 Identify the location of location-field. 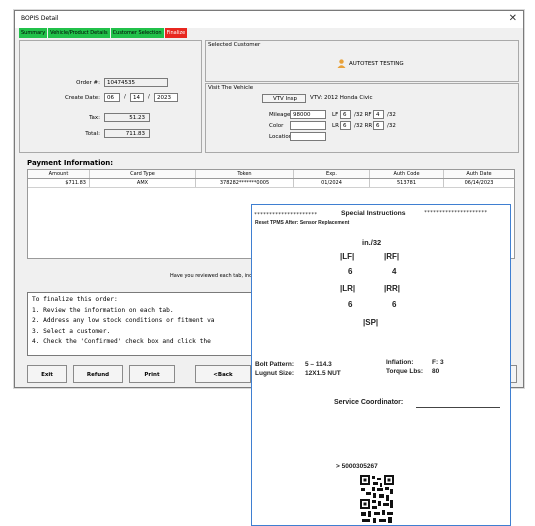
(308, 136).